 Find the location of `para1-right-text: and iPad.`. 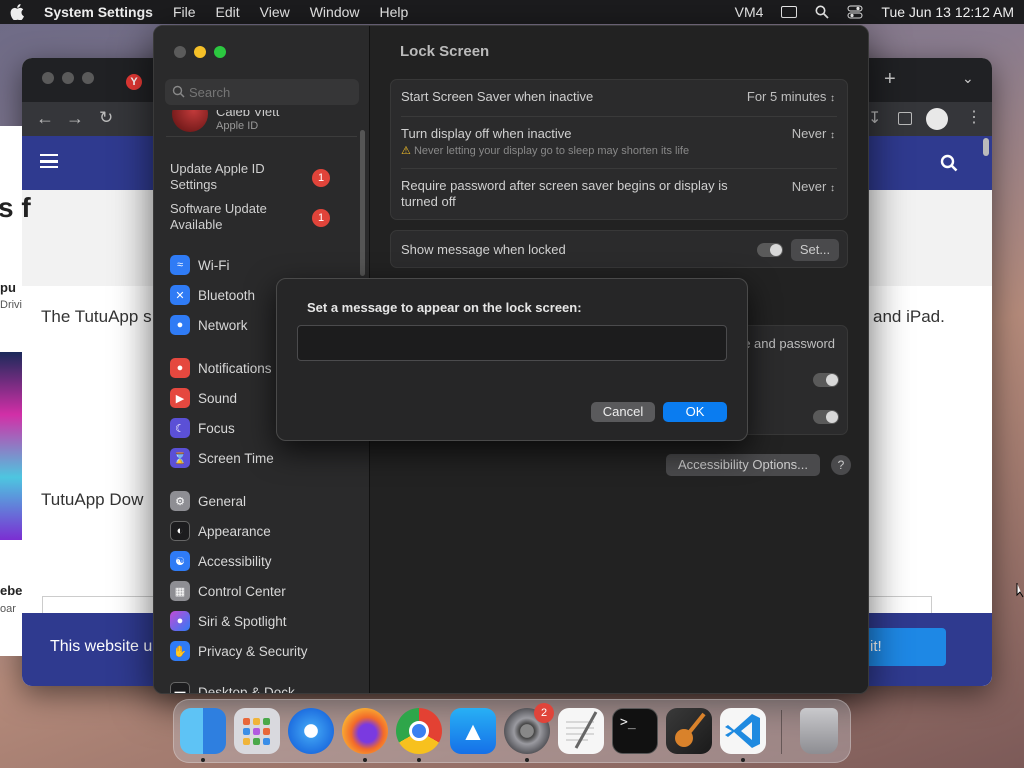

para1-right-text: and iPad. is located at coordinates (909, 316).